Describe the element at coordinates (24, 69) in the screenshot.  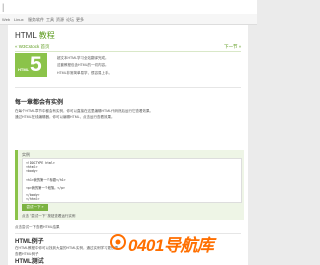
I see `html5-logo-label: HTML` at that location.